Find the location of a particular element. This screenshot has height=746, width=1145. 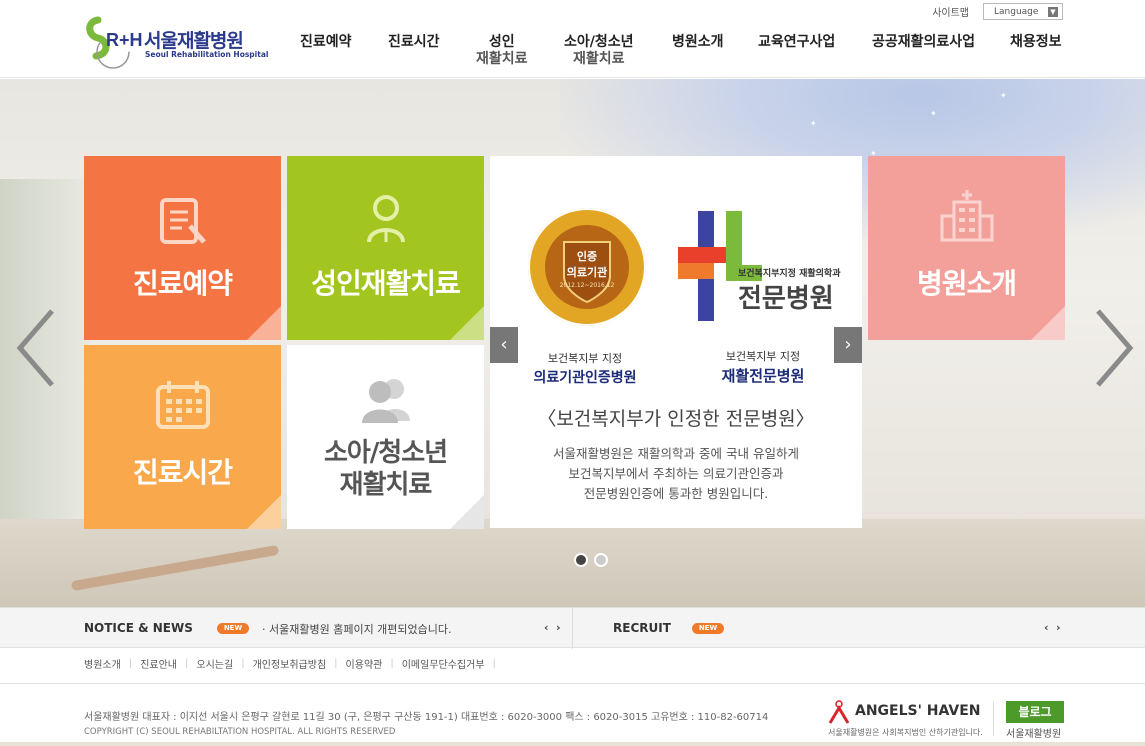

tile-reservation: 진료예약 is located at coordinates (182, 248).